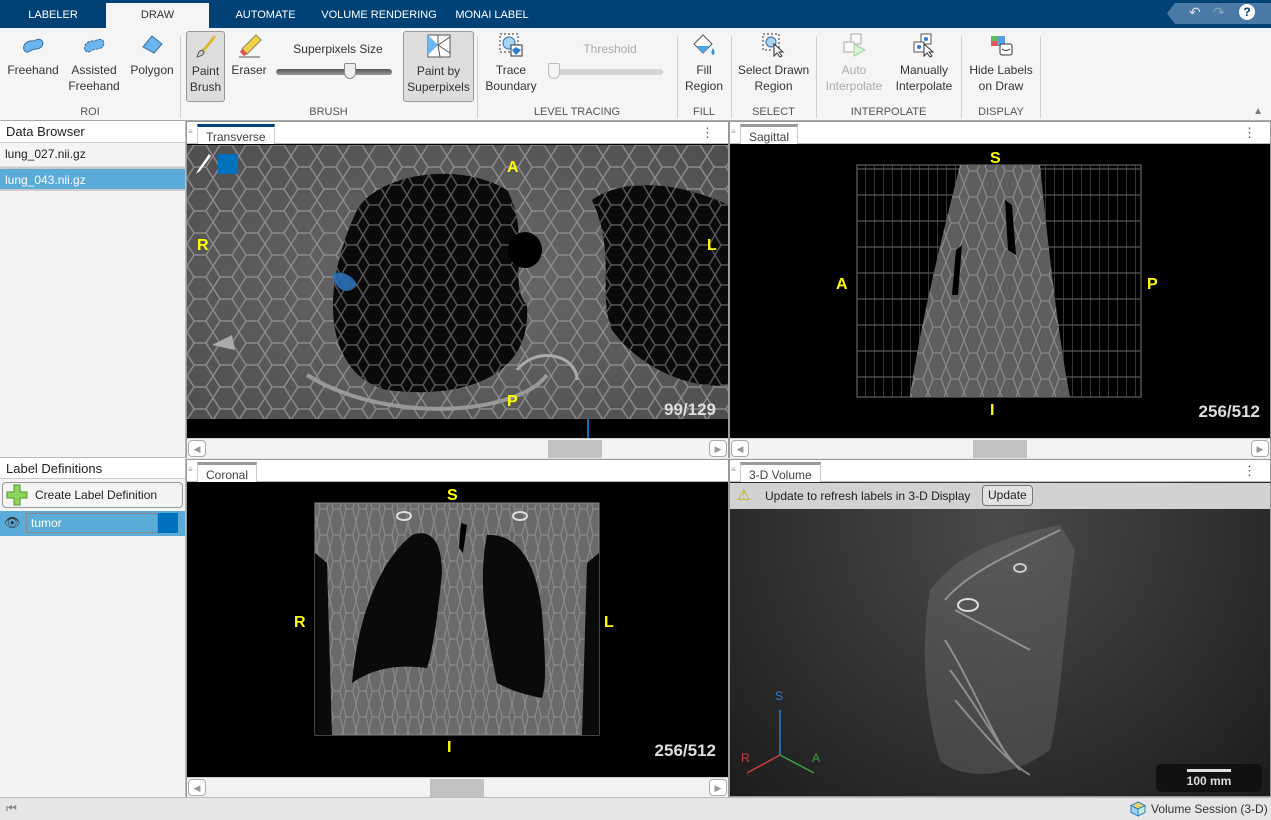  What do you see at coordinates (609, 622) in the screenshot?
I see `orientation-right: L` at bounding box center [609, 622].